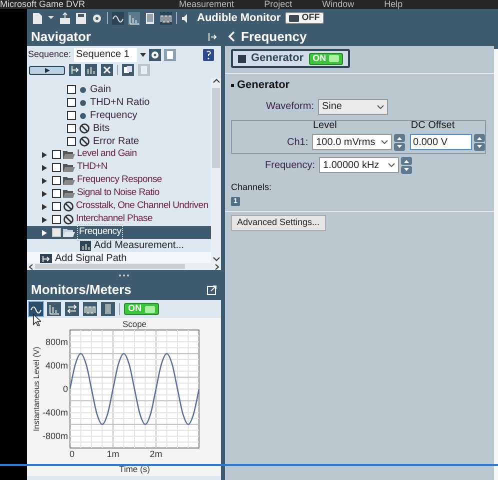  Describe the element at coordinates (290, 165) in the screenshot. I see `field-label: Frequency:` at that location.